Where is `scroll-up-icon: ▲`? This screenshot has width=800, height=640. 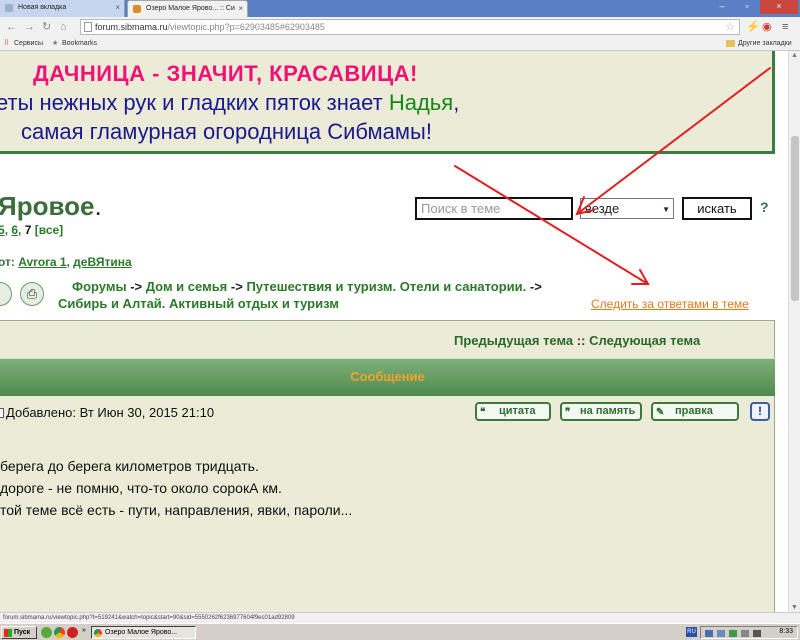 scroll-up-icon: ▲ is located at coordinates (794, 55).